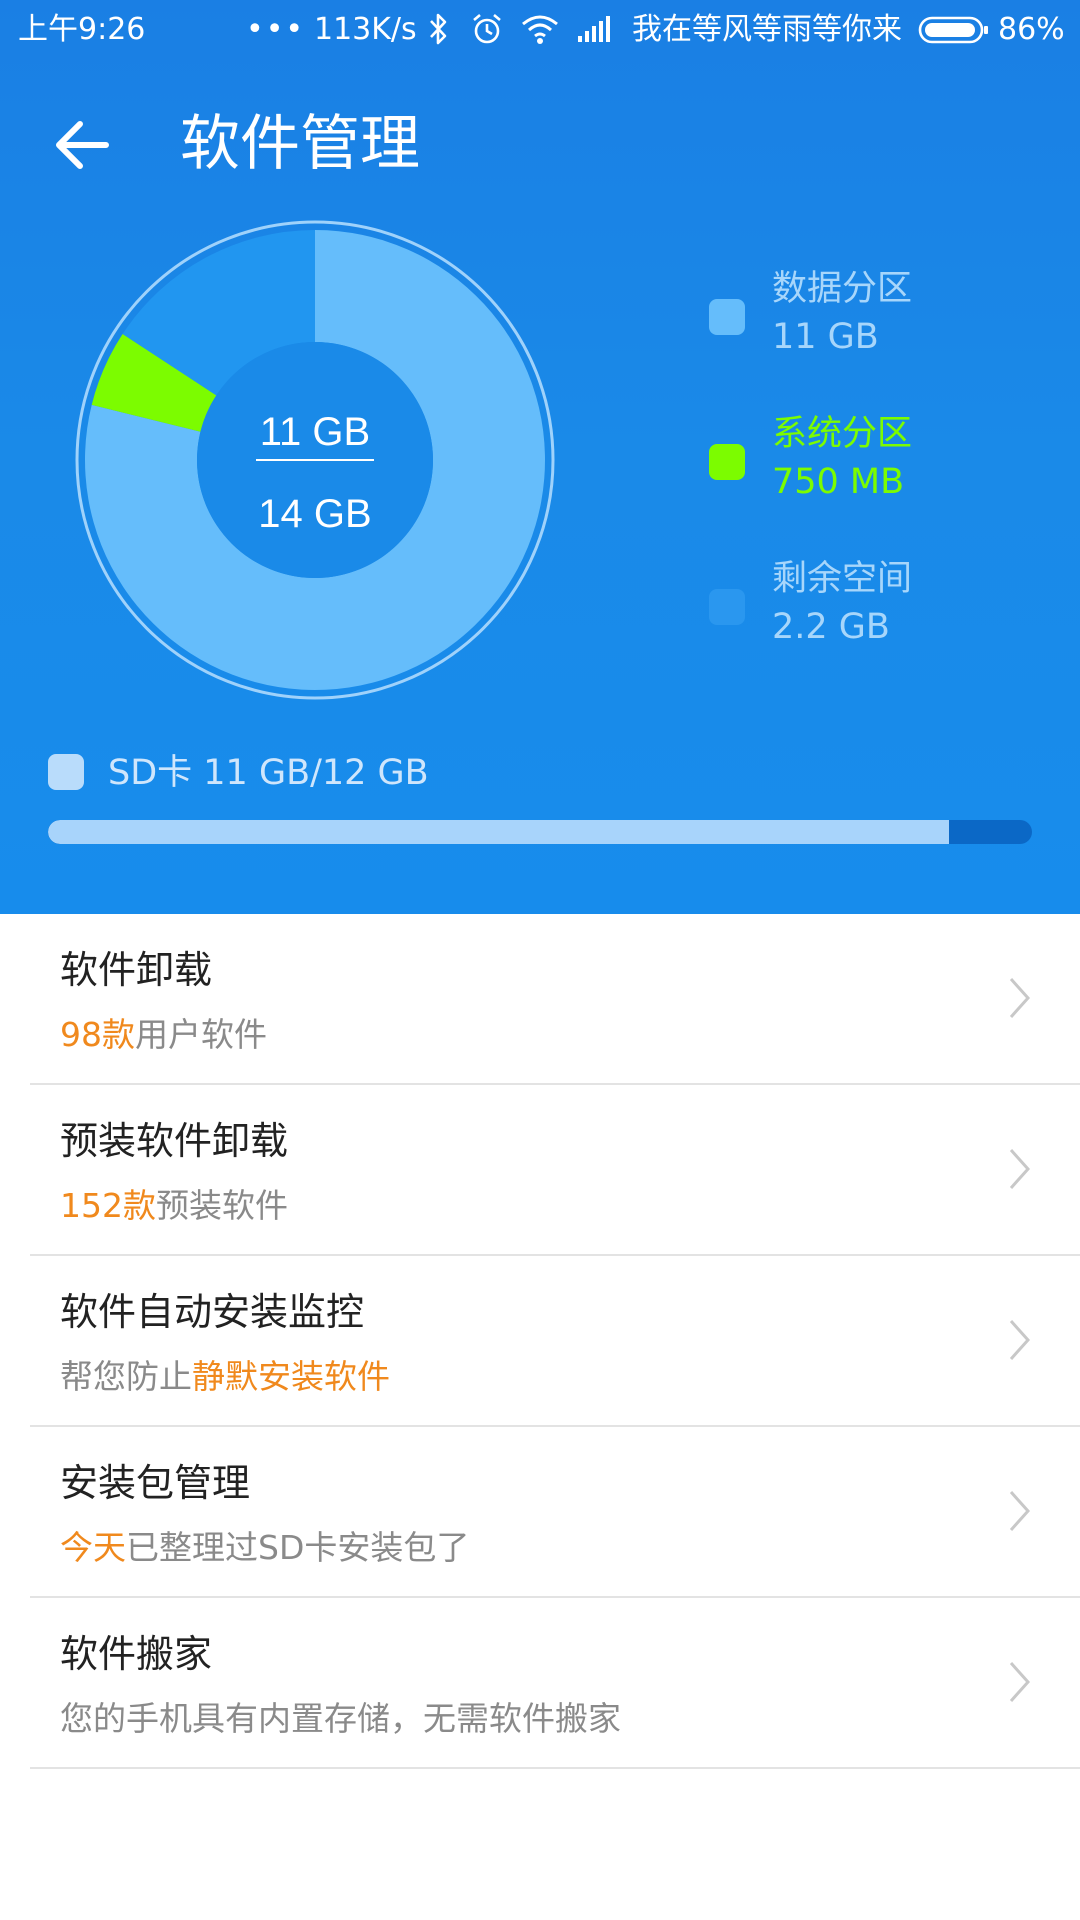 Image resolution: width=1080 pixels, height=1920 pixels. Describe the element at coordinates (315, 460) in the screenshot. I see `storage-donut-chart: 11 GB 14 GB` at that location.